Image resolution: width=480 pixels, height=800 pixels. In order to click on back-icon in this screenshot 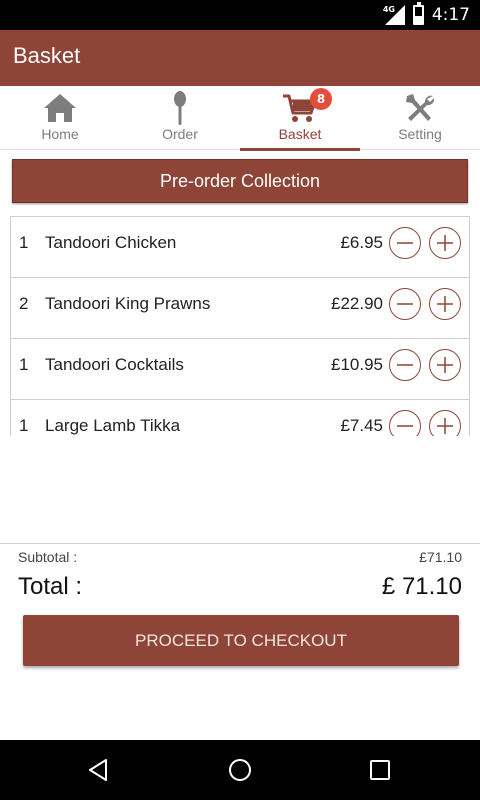, I will do `click(99, 770)`.